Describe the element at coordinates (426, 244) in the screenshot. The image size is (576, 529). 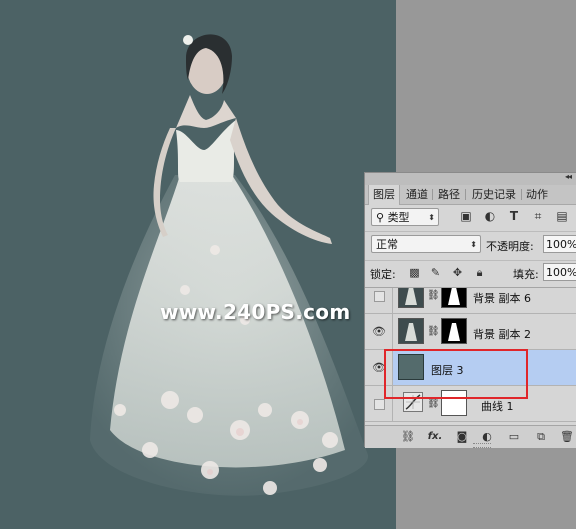
I see `blend-mode-select: 正常 ⬍` at that location.